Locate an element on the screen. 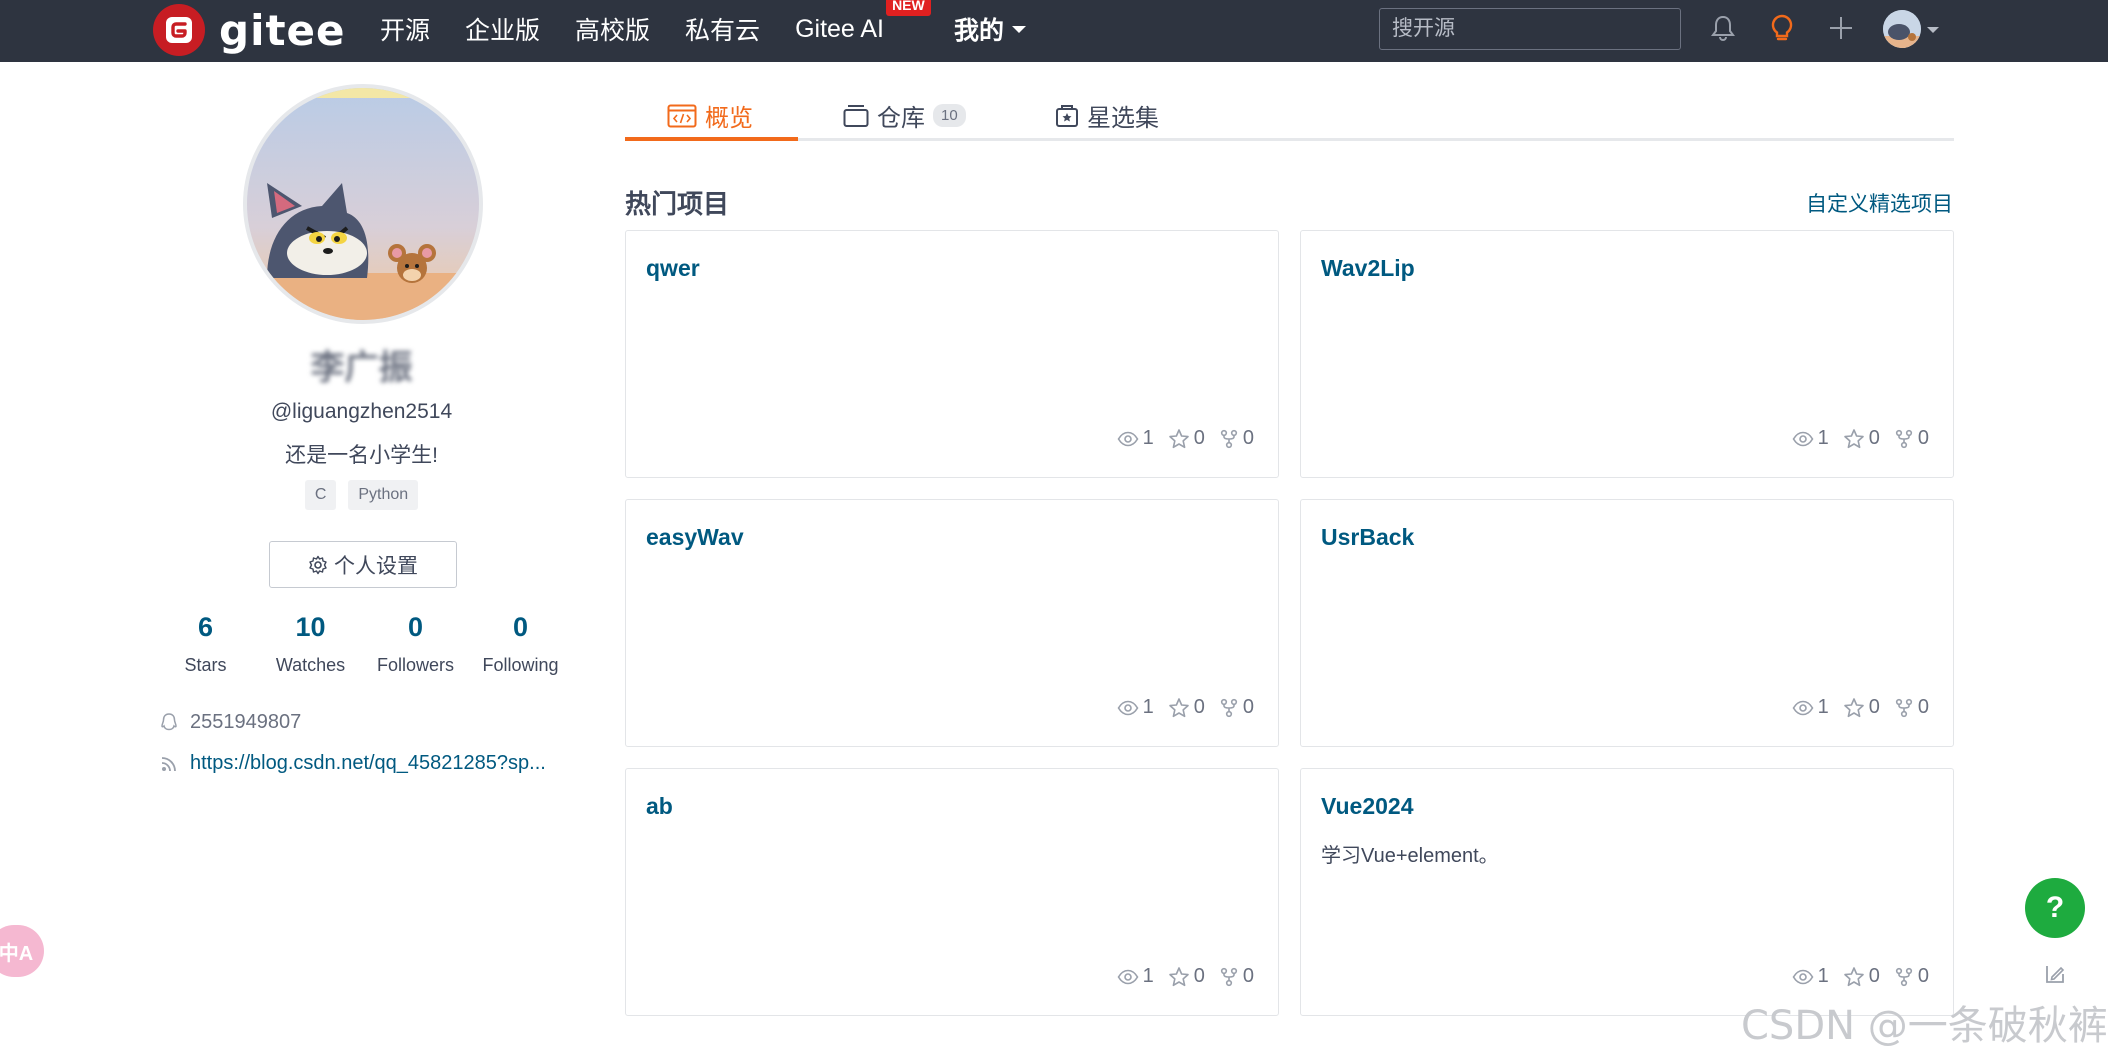 This screenshot has width=2108, height=1055. customize-featured-link: 自定义精选项目 is located at coordinates (1879, 203).